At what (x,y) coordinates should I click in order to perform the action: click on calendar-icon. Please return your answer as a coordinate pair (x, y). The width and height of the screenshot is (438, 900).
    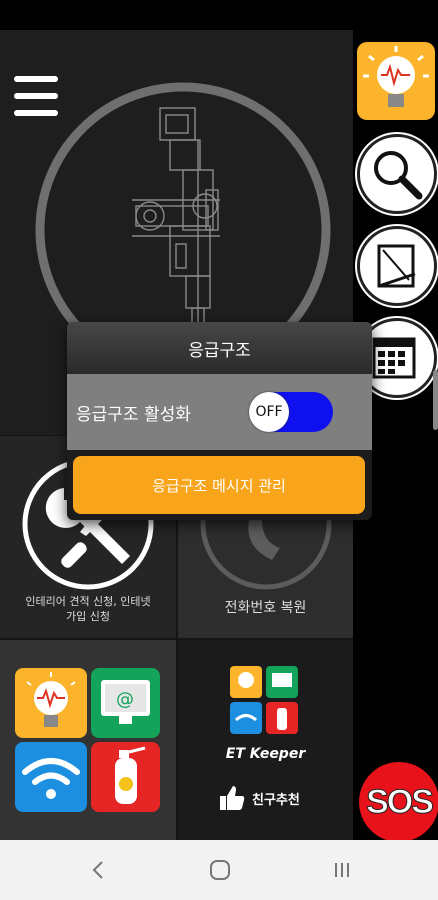
    Looking at the image, I should click on (394, 358).